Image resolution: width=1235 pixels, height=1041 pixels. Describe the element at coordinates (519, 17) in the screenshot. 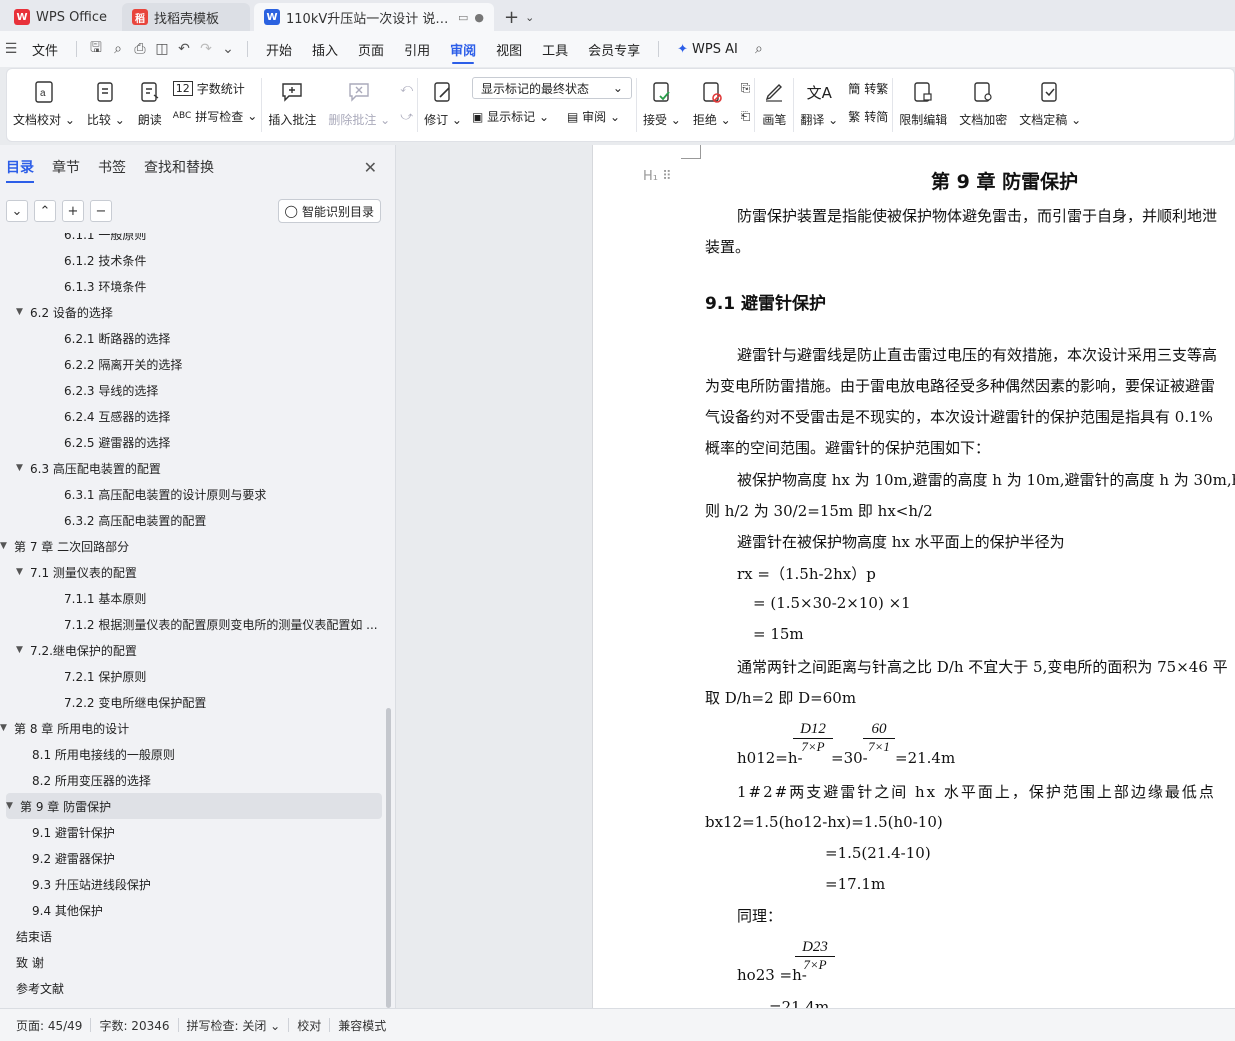

I see `new-tab-button: + ⌄` at that location.